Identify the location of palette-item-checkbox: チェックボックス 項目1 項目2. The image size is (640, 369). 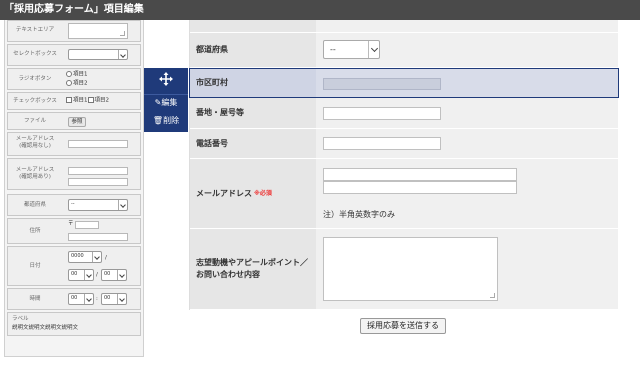
(74, 101).